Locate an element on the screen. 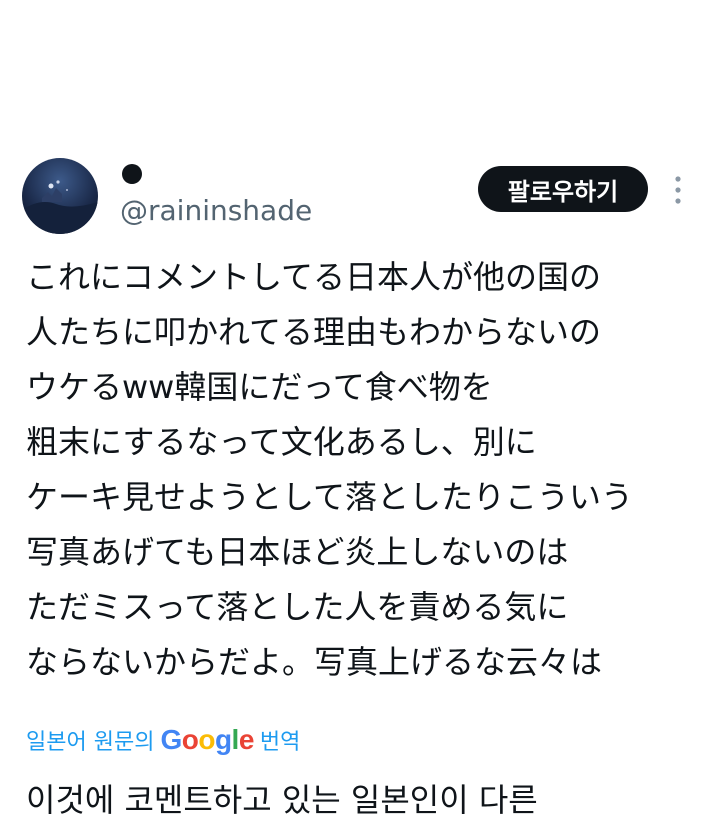  translation-prefix: 일본어 원문의 is located at coordinates (90, 742).